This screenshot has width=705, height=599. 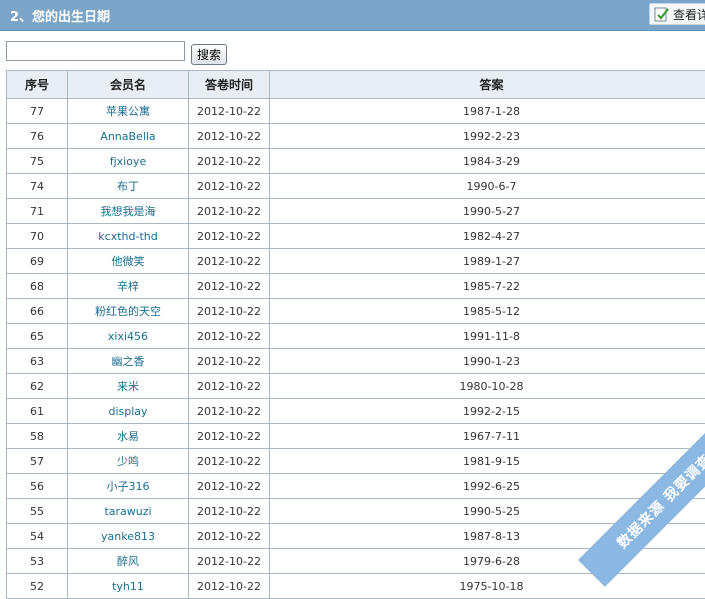 I want to click on row-answer: 1990-1-23, so click(x=487, y=361).